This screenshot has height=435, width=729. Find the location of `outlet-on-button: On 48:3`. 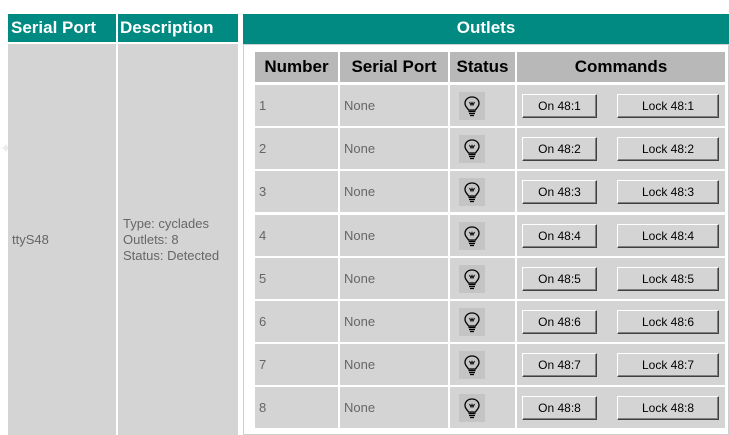

outlet-on-button: On 48:3 is located at coordinates (559, 192).